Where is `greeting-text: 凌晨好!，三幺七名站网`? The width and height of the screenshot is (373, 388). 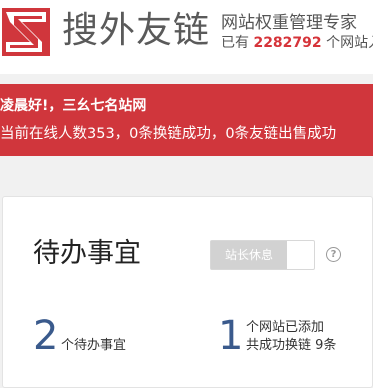
greeting-text: 凌晨好!，三幺七名站网 is located at coordinates (73, 106).